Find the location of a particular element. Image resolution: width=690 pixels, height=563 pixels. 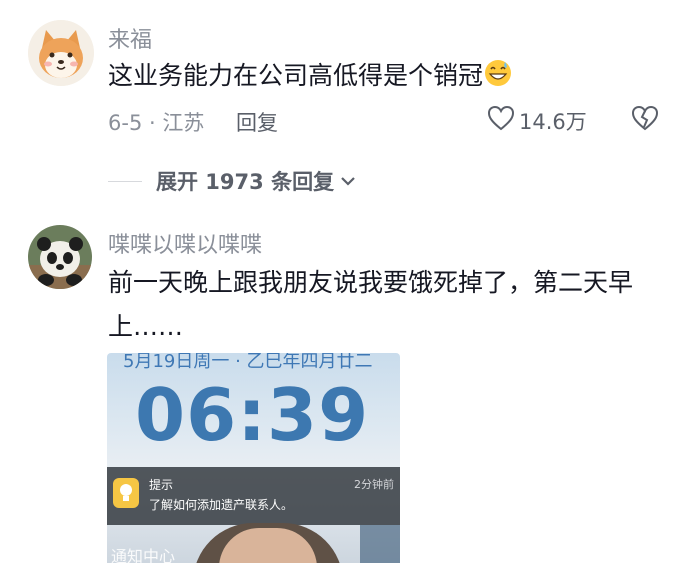

notification-time: 2分钟前 is located at coordinates (374, 484).